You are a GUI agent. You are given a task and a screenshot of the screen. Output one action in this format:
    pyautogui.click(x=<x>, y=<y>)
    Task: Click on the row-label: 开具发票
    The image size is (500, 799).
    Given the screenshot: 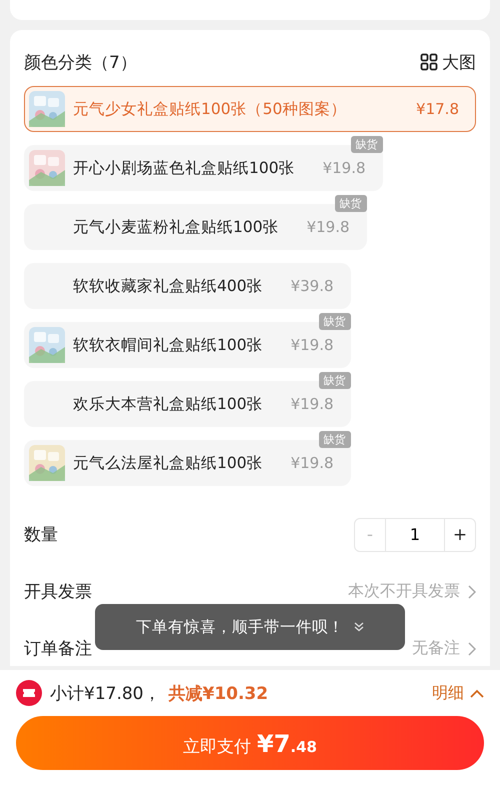 What is the action you would take?
    pyautogui.click(x=58, y=592)
    